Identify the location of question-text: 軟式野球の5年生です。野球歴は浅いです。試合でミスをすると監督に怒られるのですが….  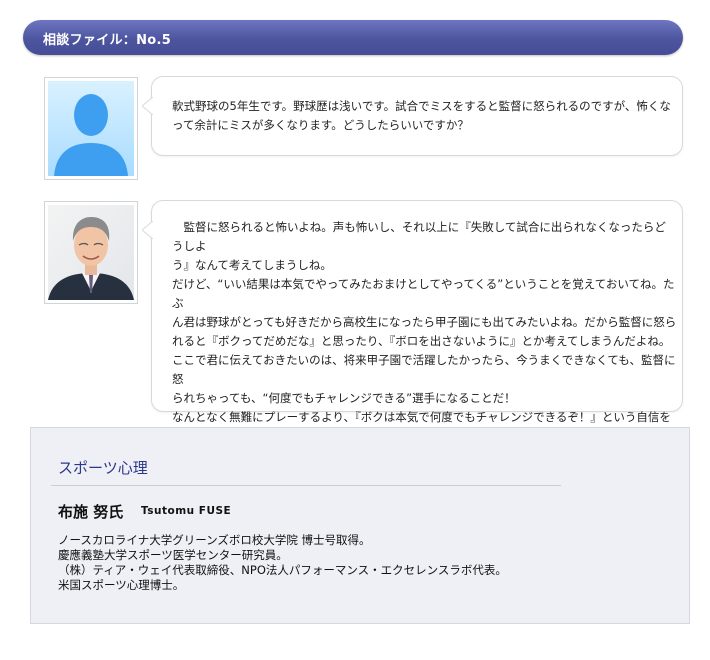
(421, 115).